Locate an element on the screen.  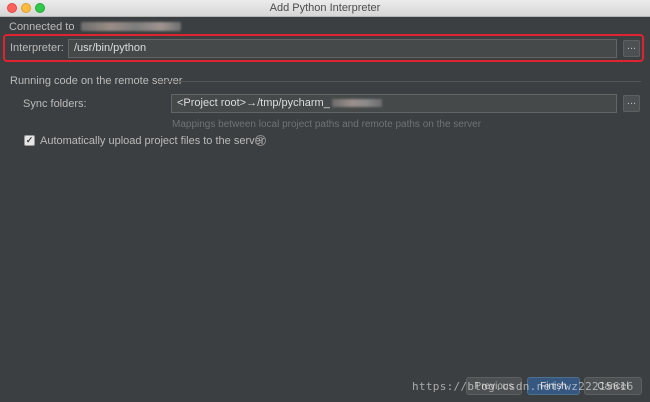
auto-upload-checkbox: ✓ is located at coordinates (29, 140).